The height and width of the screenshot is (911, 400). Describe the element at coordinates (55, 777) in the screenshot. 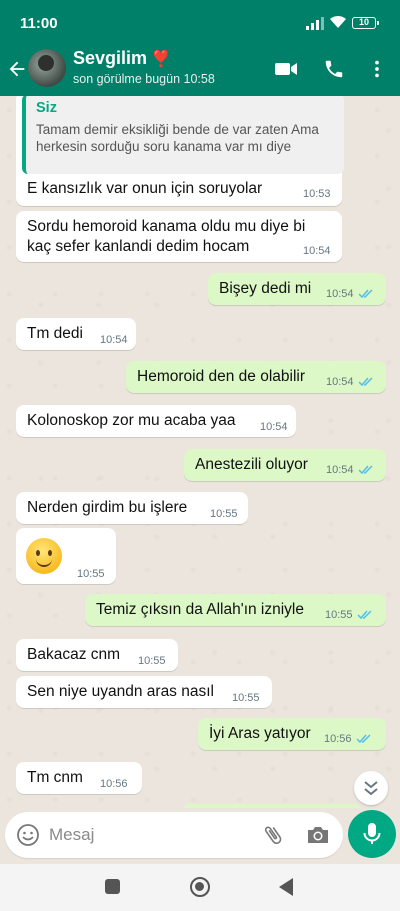

I see `message-text: Tm cnm` at that location.